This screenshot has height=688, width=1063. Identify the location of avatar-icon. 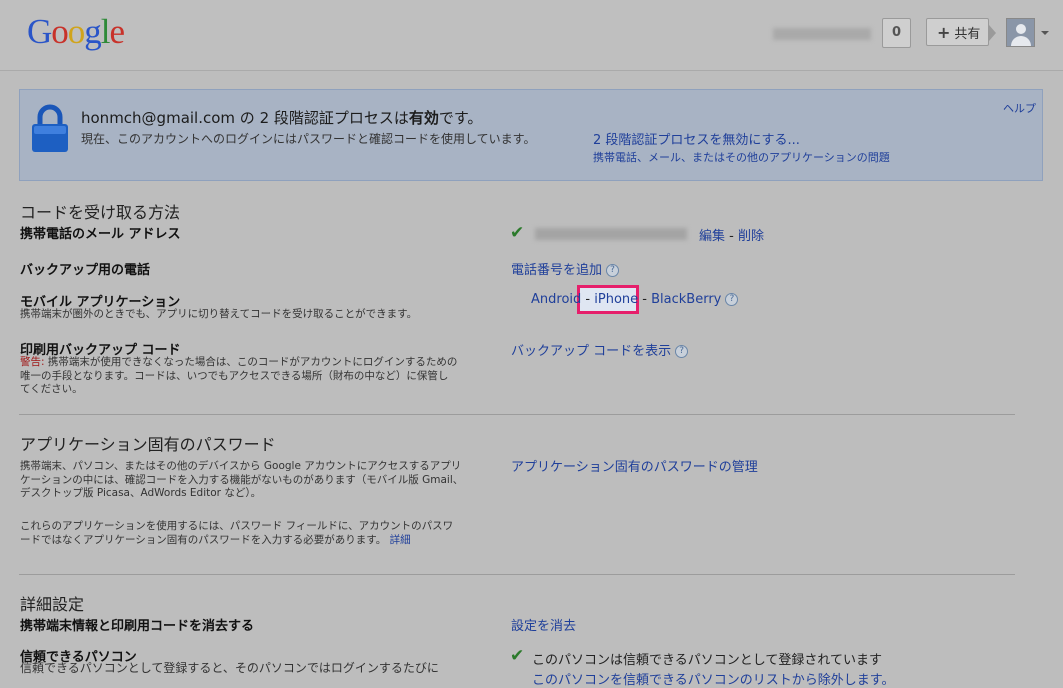
(1020, 32).